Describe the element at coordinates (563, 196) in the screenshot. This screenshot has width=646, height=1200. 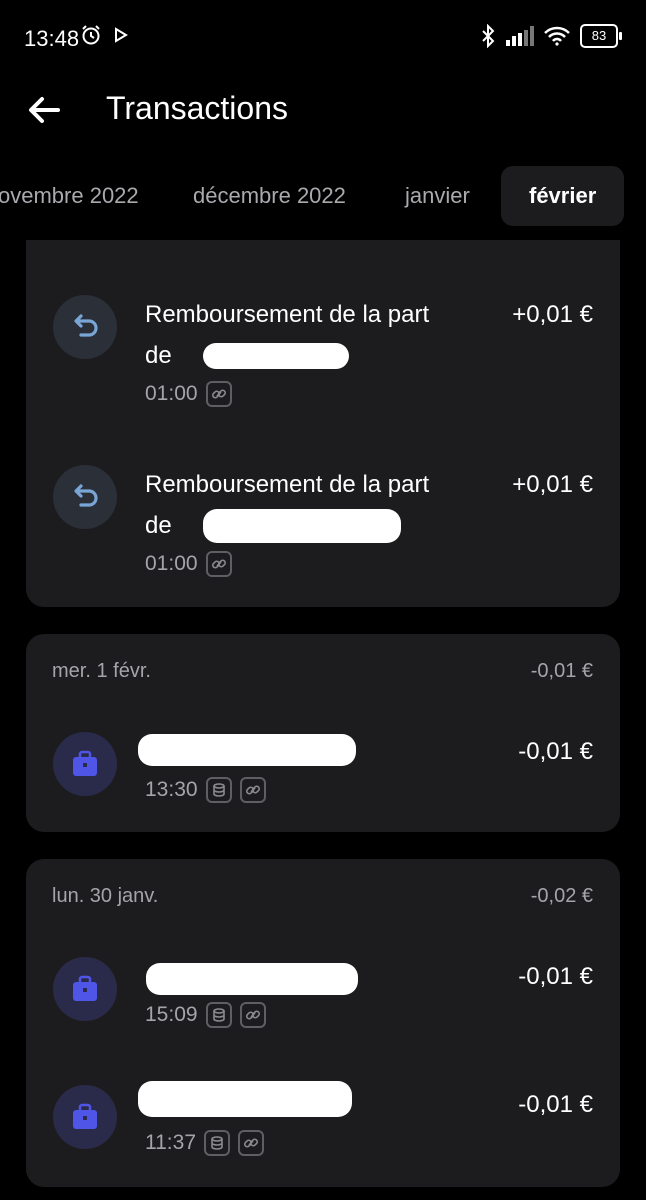
I see `tab-february: février` at that location.